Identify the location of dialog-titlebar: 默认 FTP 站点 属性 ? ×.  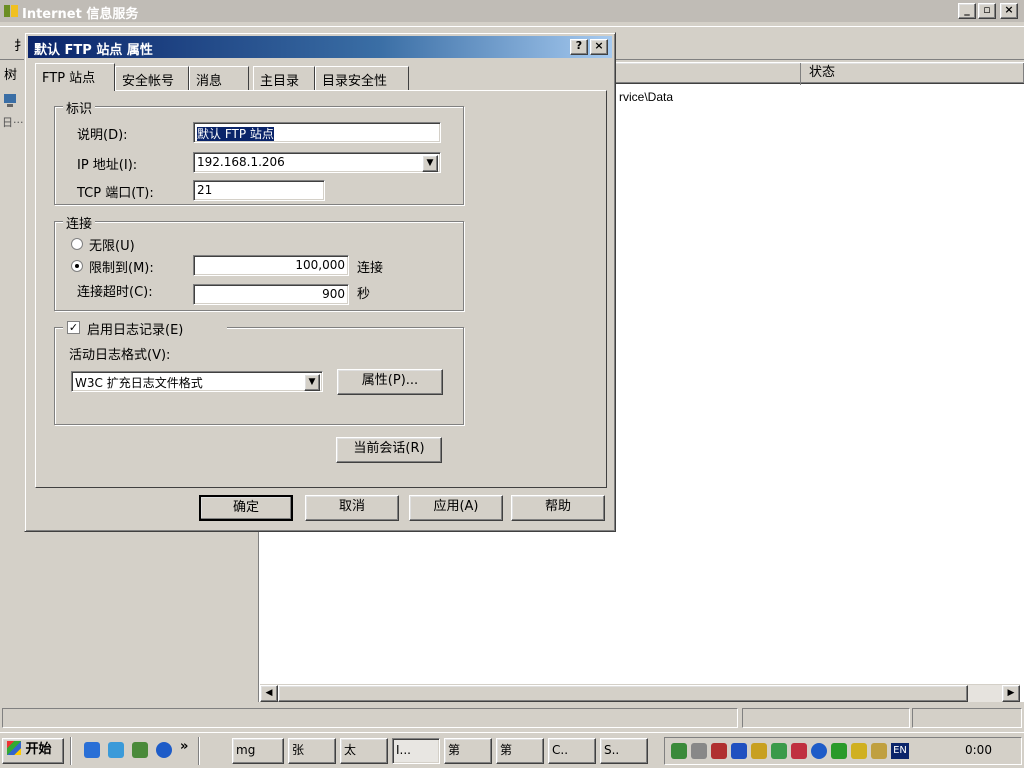
(320, 47).